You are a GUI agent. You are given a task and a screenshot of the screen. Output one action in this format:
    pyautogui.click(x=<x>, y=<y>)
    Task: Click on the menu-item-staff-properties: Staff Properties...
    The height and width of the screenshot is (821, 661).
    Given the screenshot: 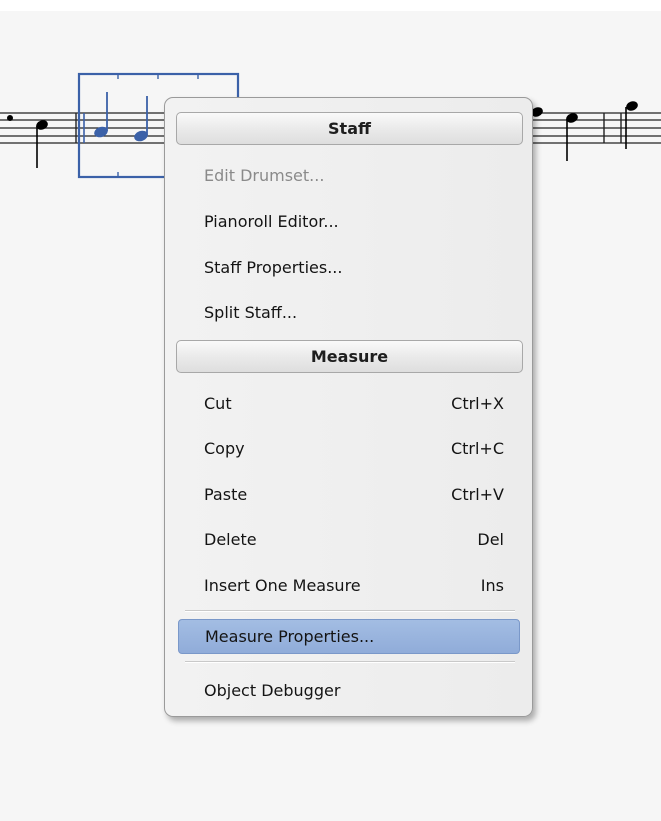 What is the action you would take?
    pyautogui.click(x=348, y=267)
    